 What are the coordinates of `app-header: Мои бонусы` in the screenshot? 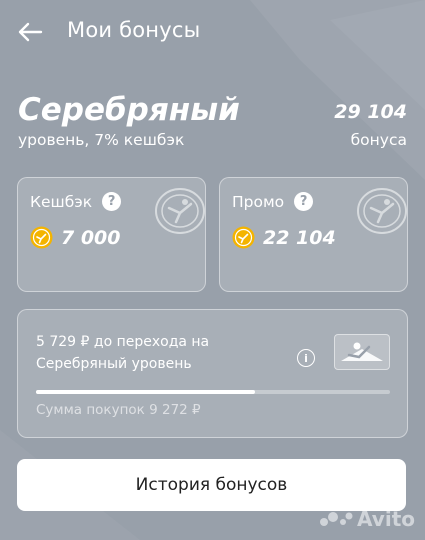 It's located at (212, 32).